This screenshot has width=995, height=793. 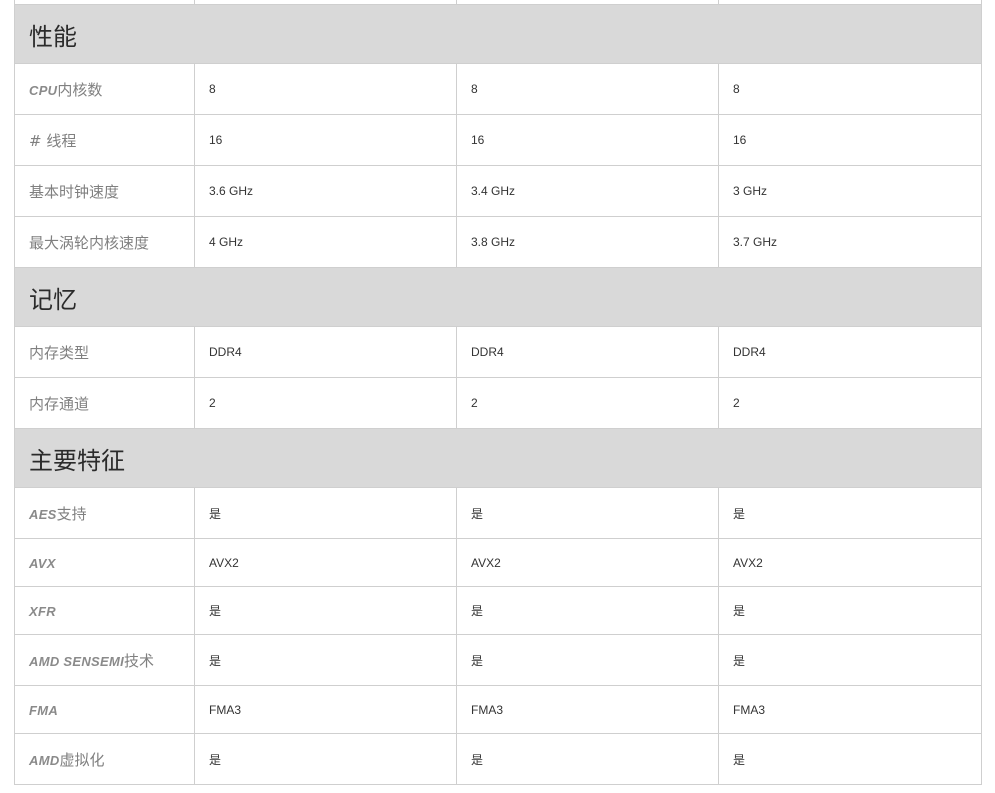 I want to click on table-cell: 3.8 GHz, so click(x=587, y=242).